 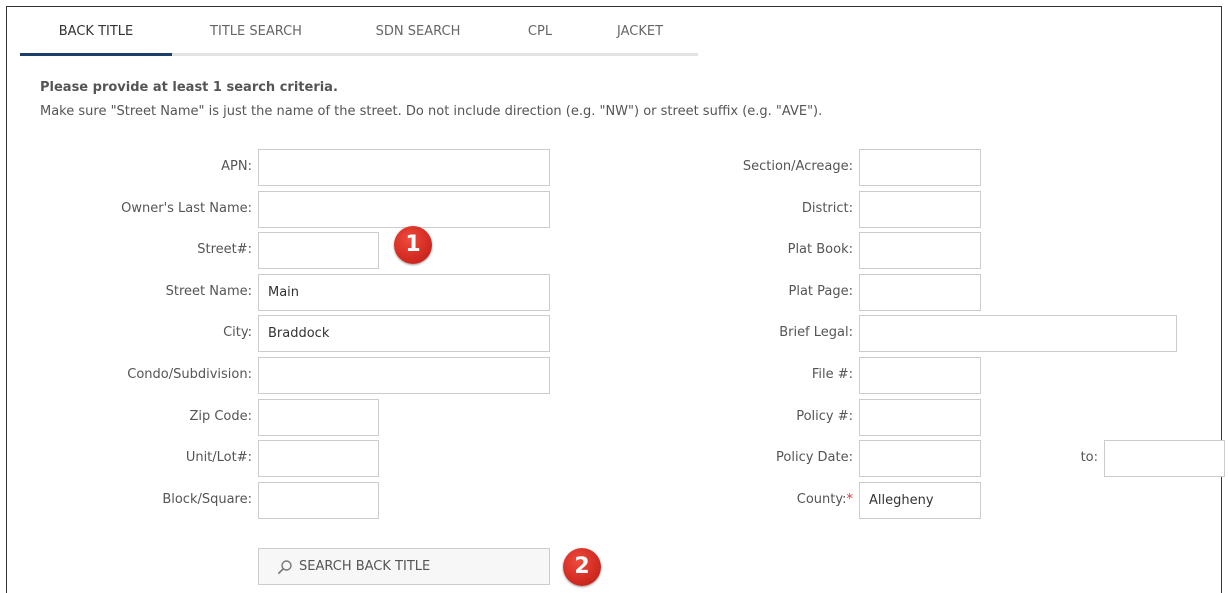 I want to click on policy-date-input, so click(x=920, y=458).